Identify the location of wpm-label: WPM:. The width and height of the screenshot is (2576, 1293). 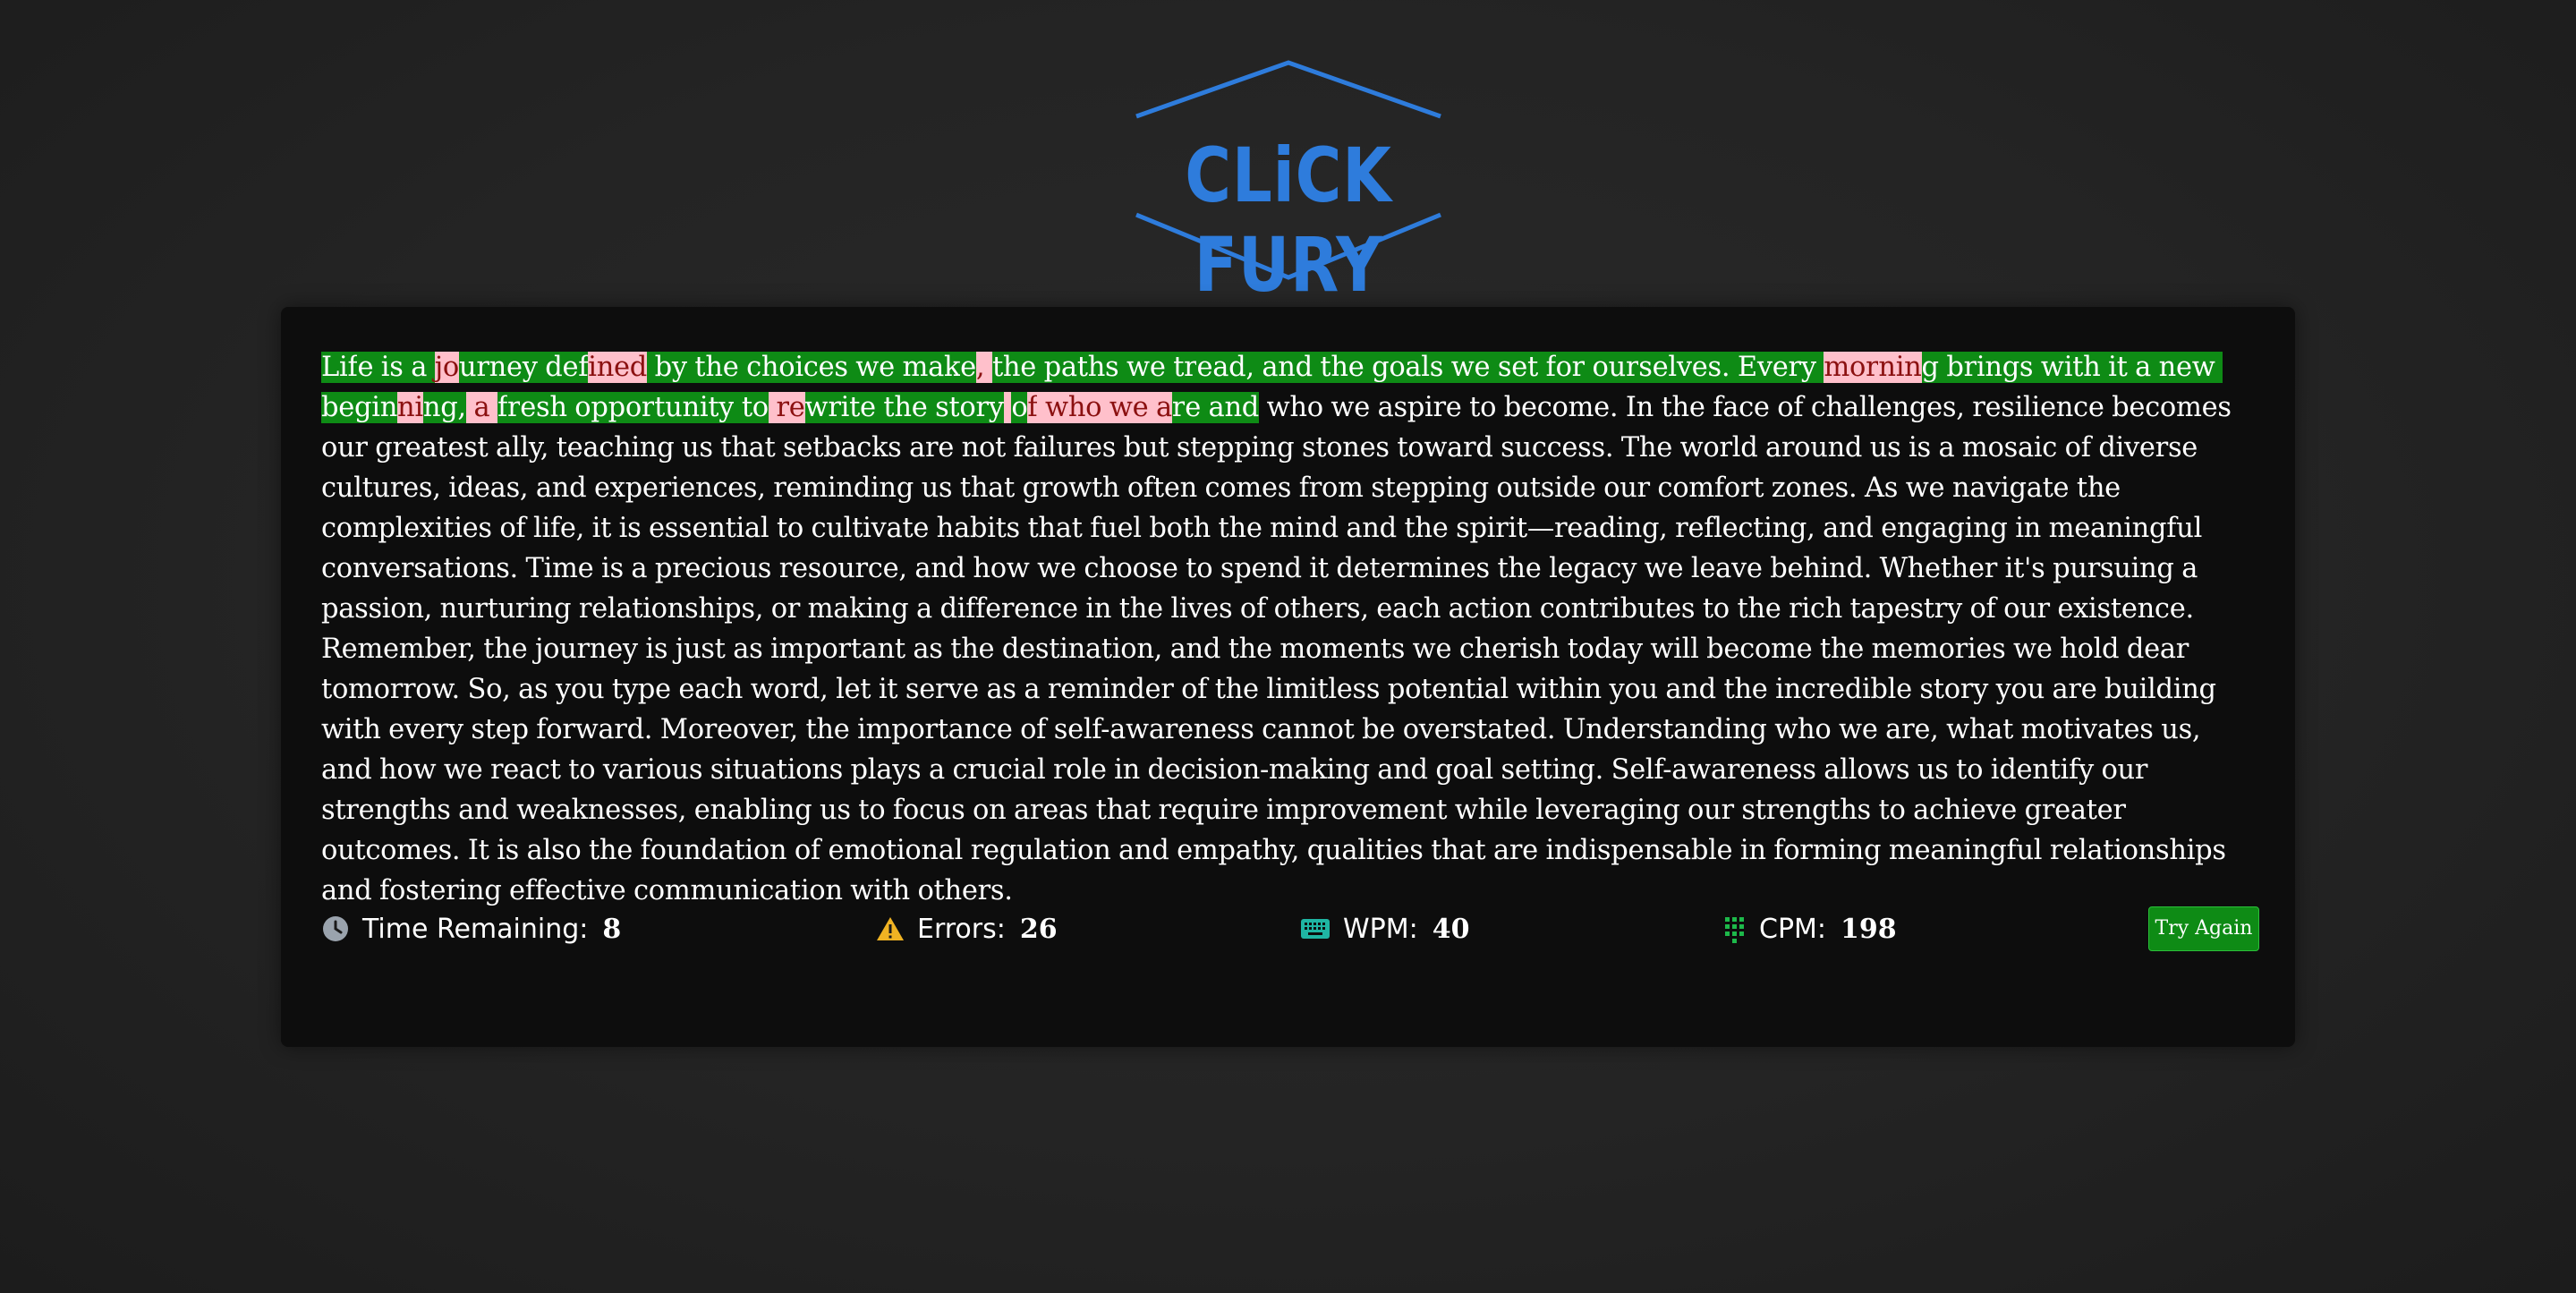
(1380, 929).